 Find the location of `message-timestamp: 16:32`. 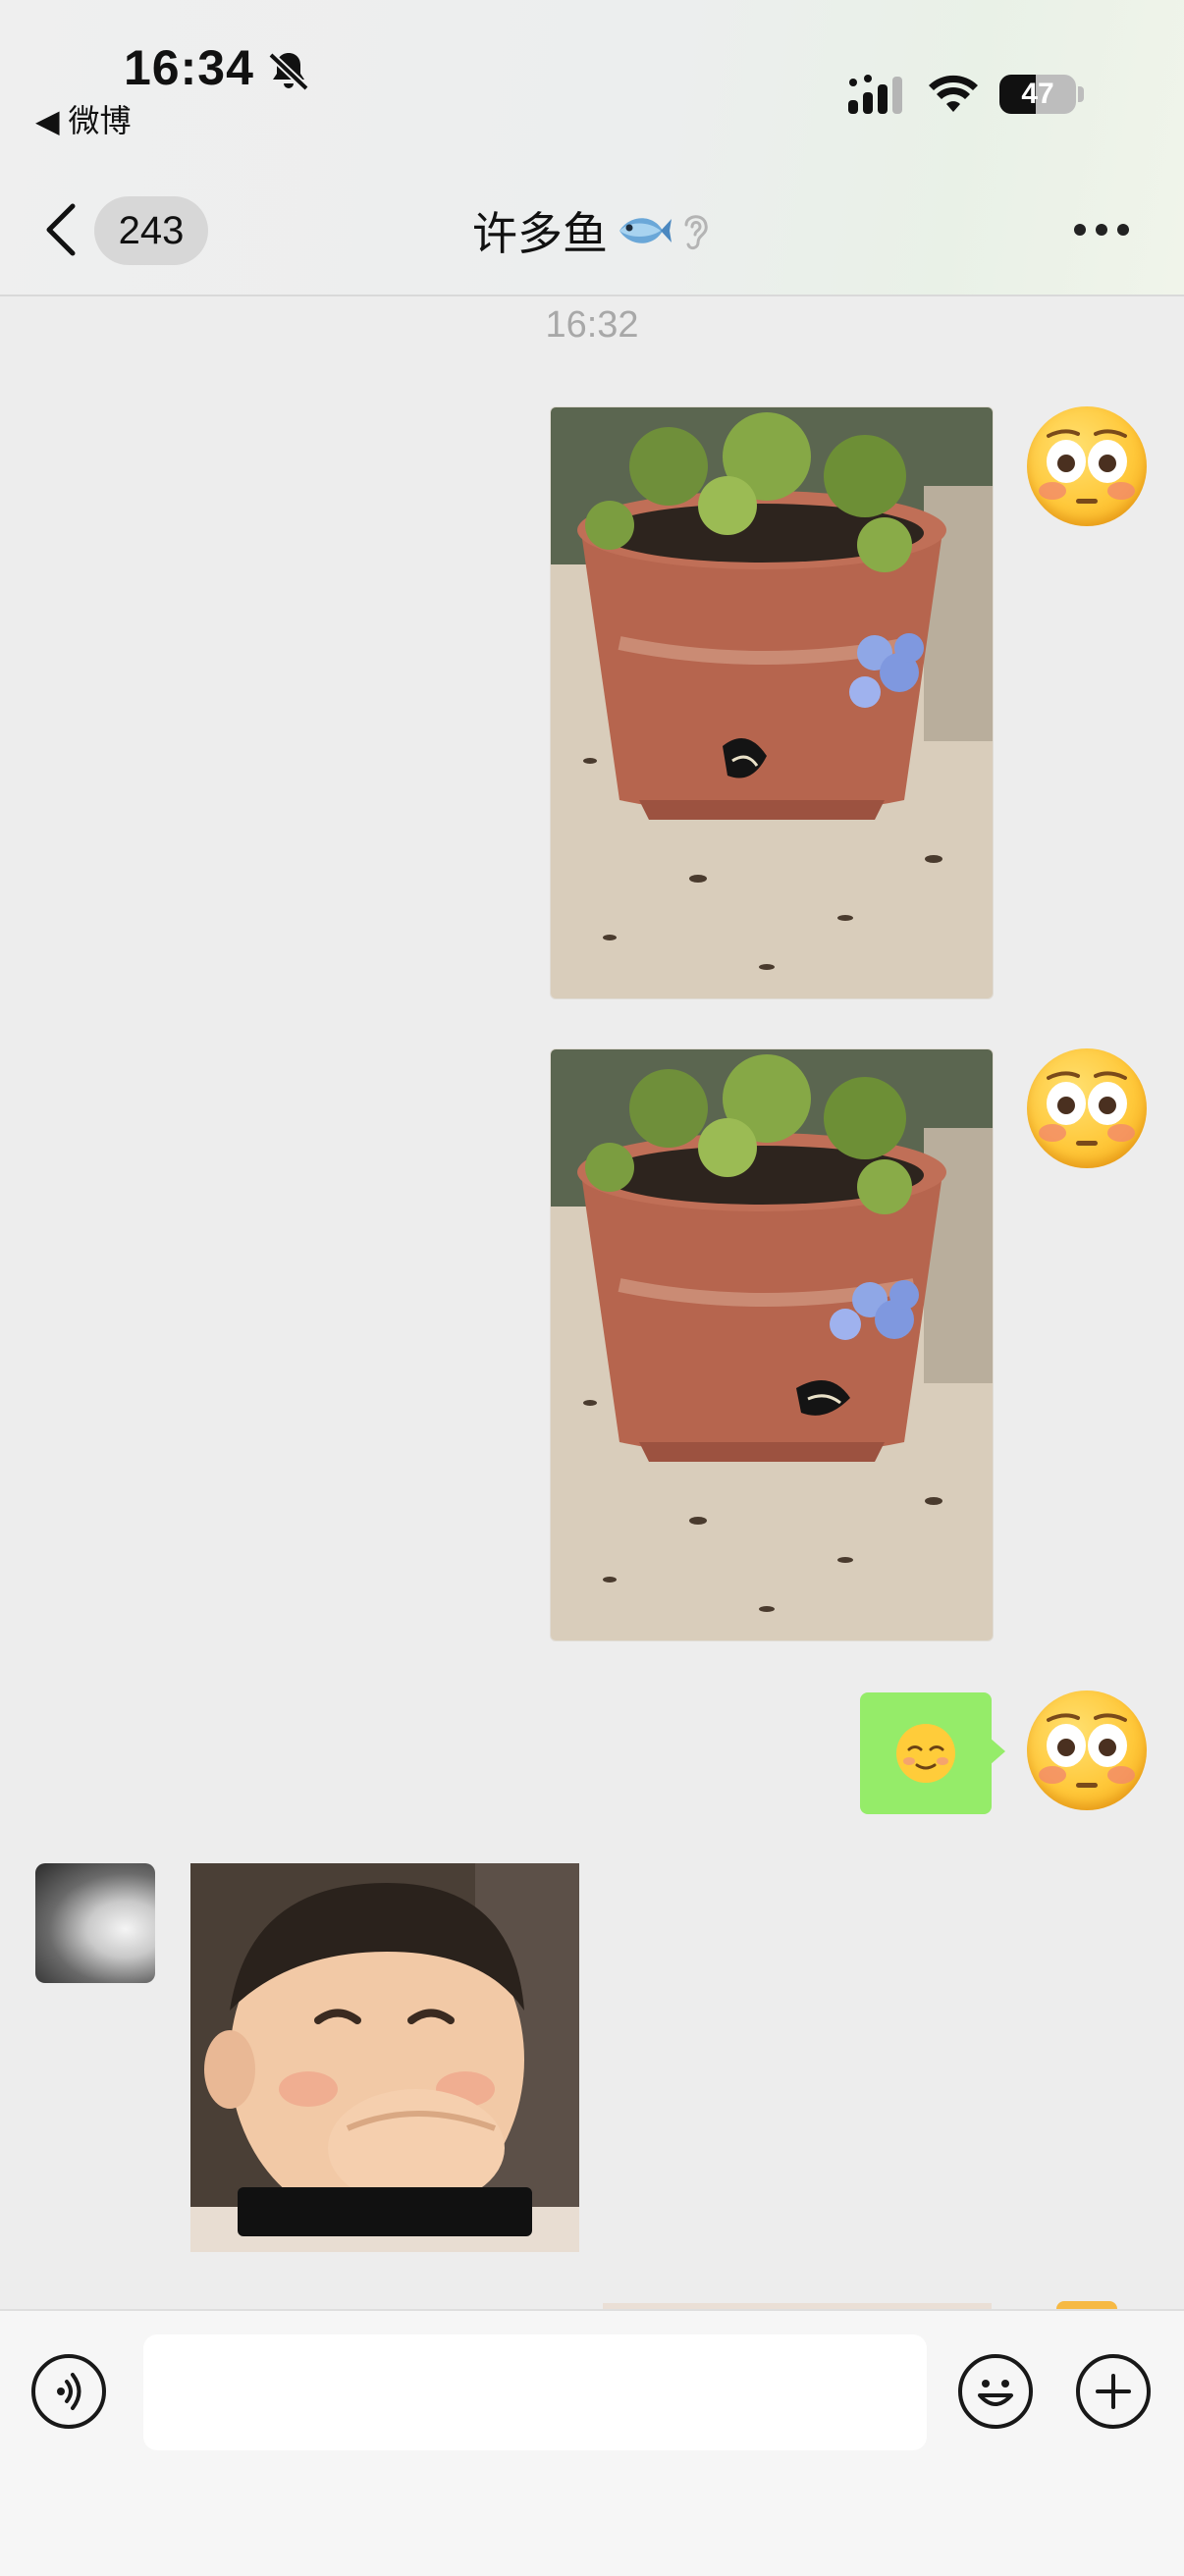

message-timestamp: 16:32 is located at coordinates (592, 325).